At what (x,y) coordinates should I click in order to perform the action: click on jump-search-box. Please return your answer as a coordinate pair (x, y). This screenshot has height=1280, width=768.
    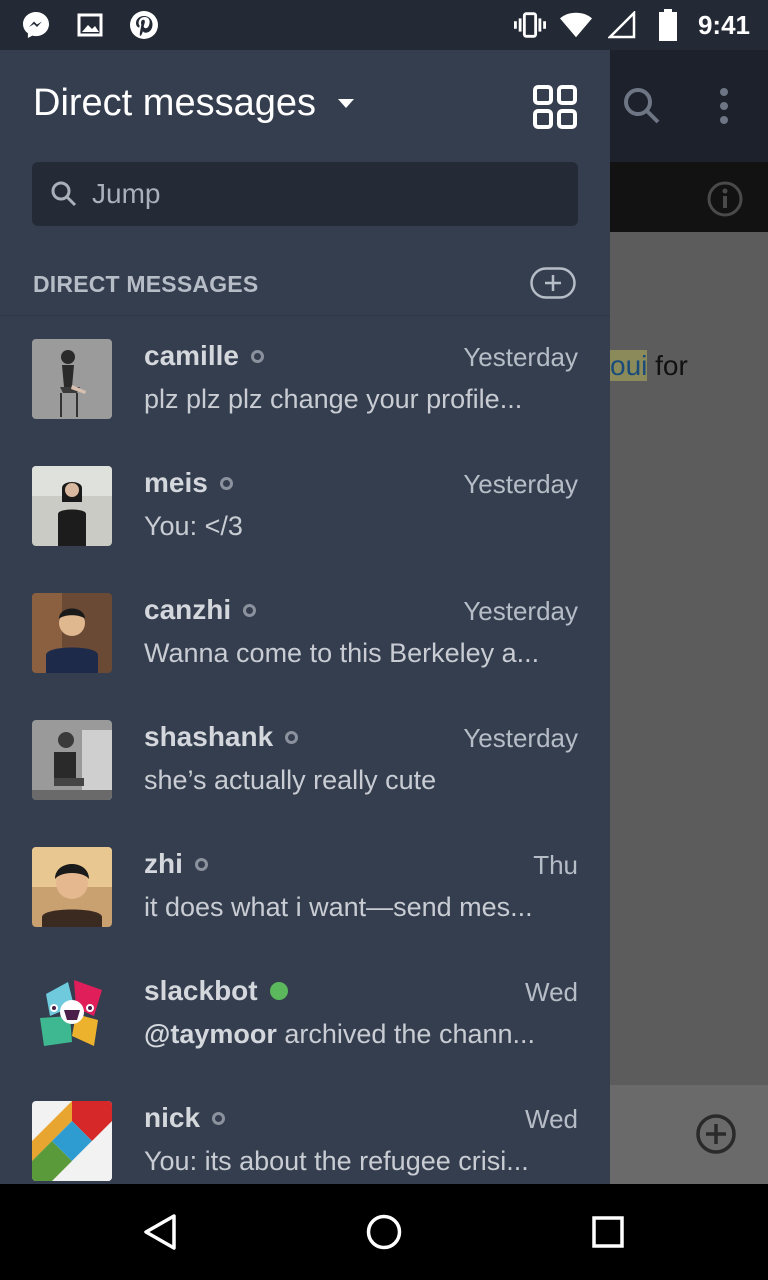
    Looking at the image, I should click on (305, 194).